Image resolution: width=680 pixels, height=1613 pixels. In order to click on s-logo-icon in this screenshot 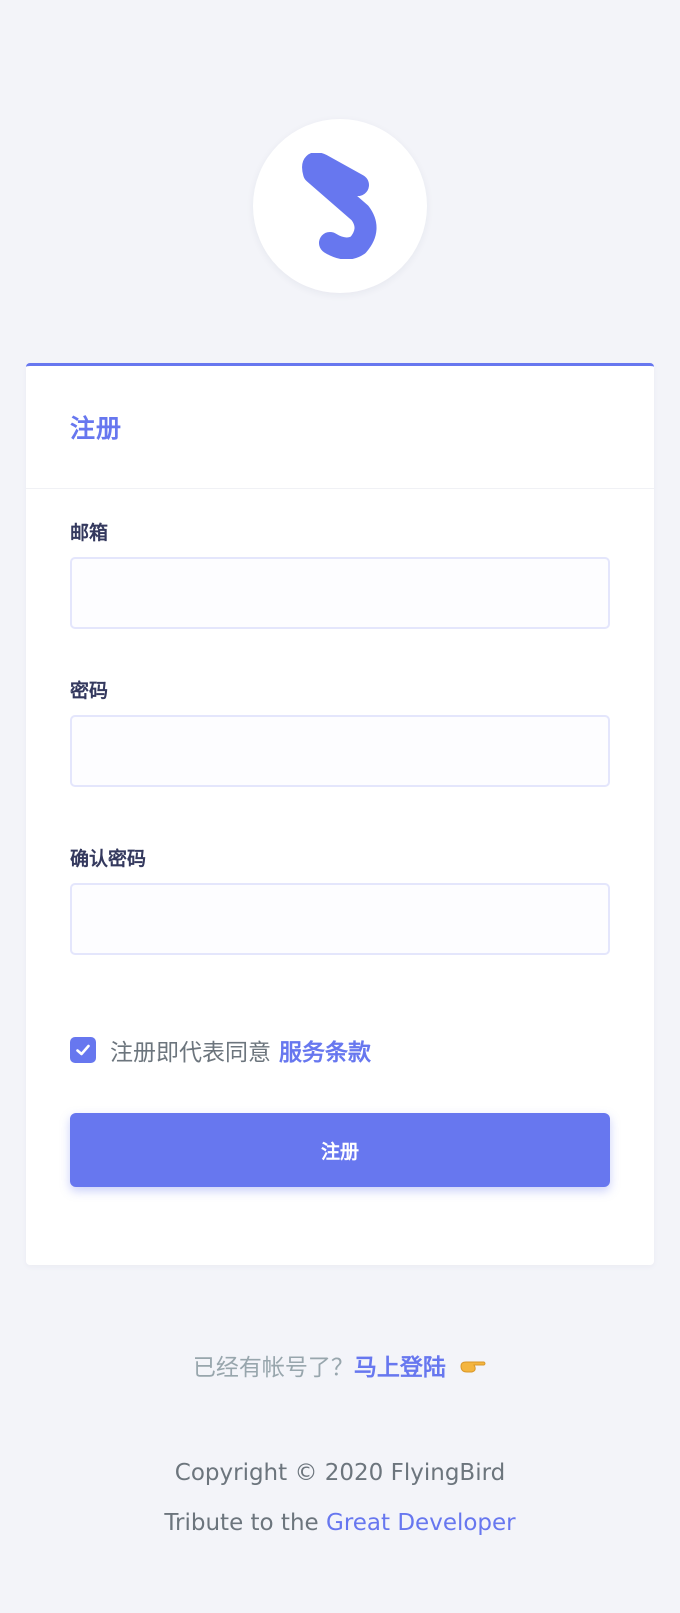, I will do `click(339, 206)`.